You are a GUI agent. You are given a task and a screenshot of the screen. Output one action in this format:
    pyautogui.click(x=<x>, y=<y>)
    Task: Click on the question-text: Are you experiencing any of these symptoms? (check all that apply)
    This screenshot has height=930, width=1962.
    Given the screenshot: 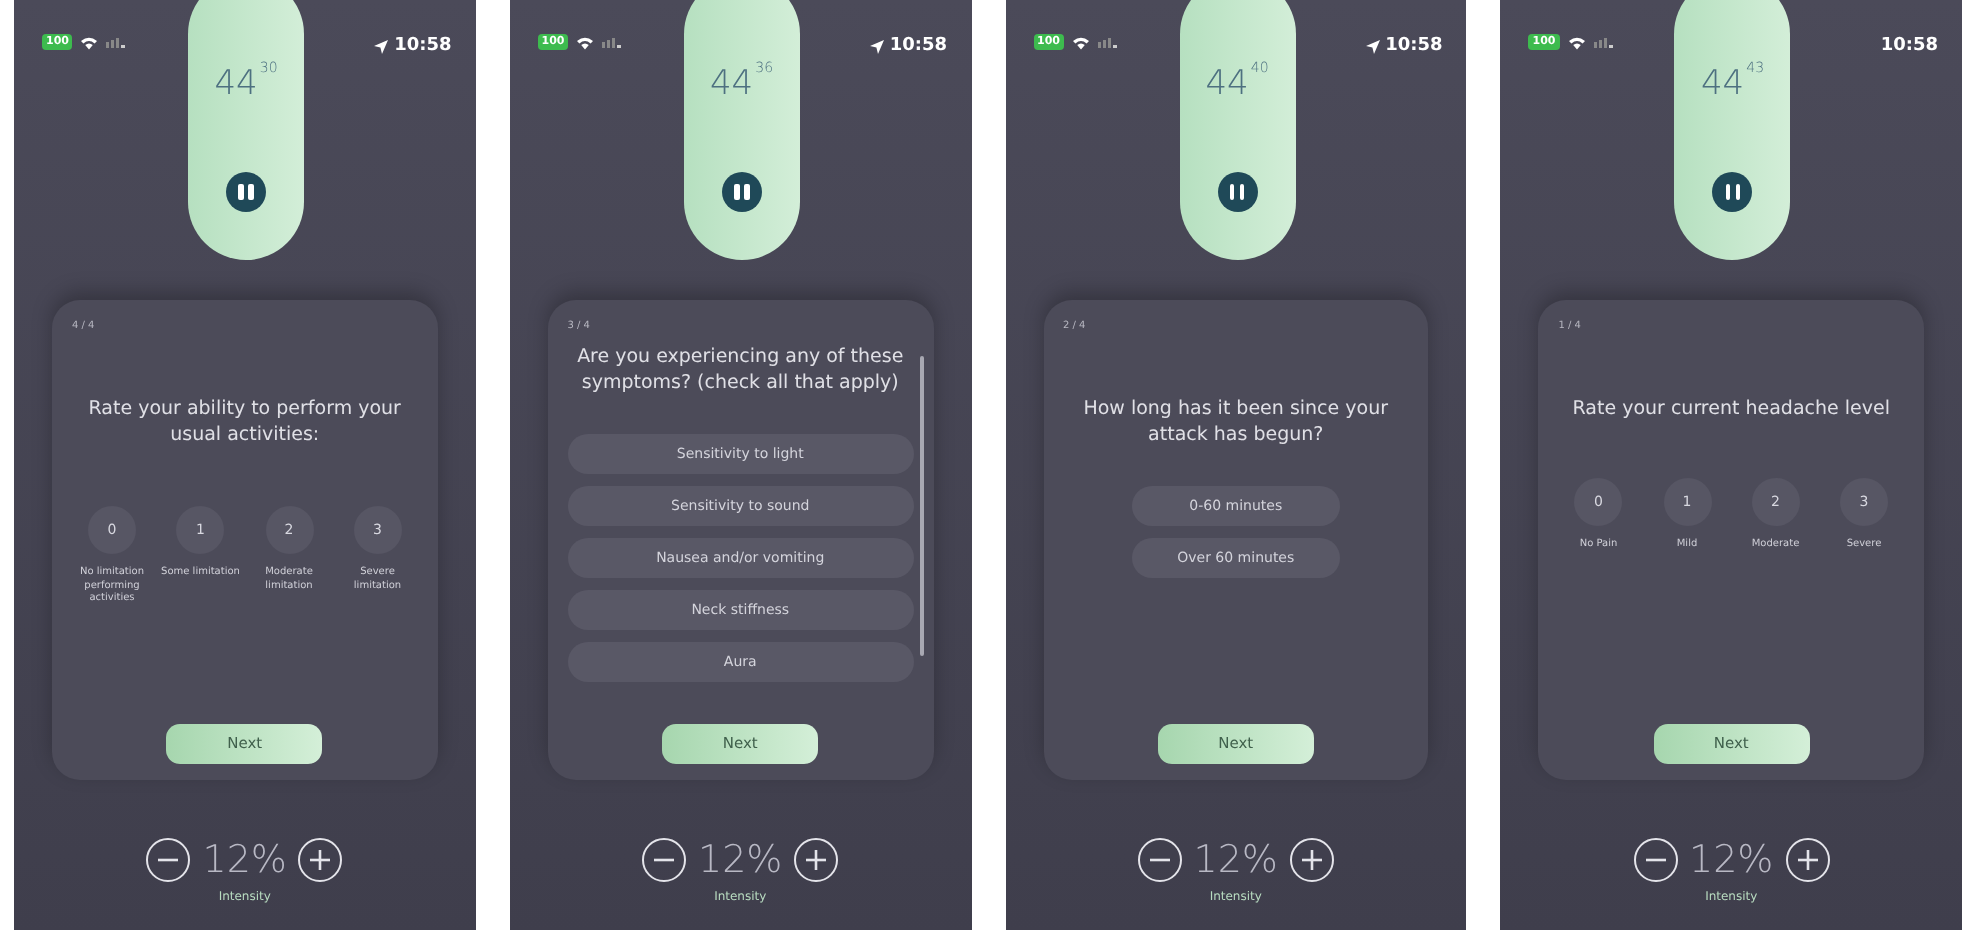 What is the action you would take?
    pyautogui.click(x=740, y=371)
    